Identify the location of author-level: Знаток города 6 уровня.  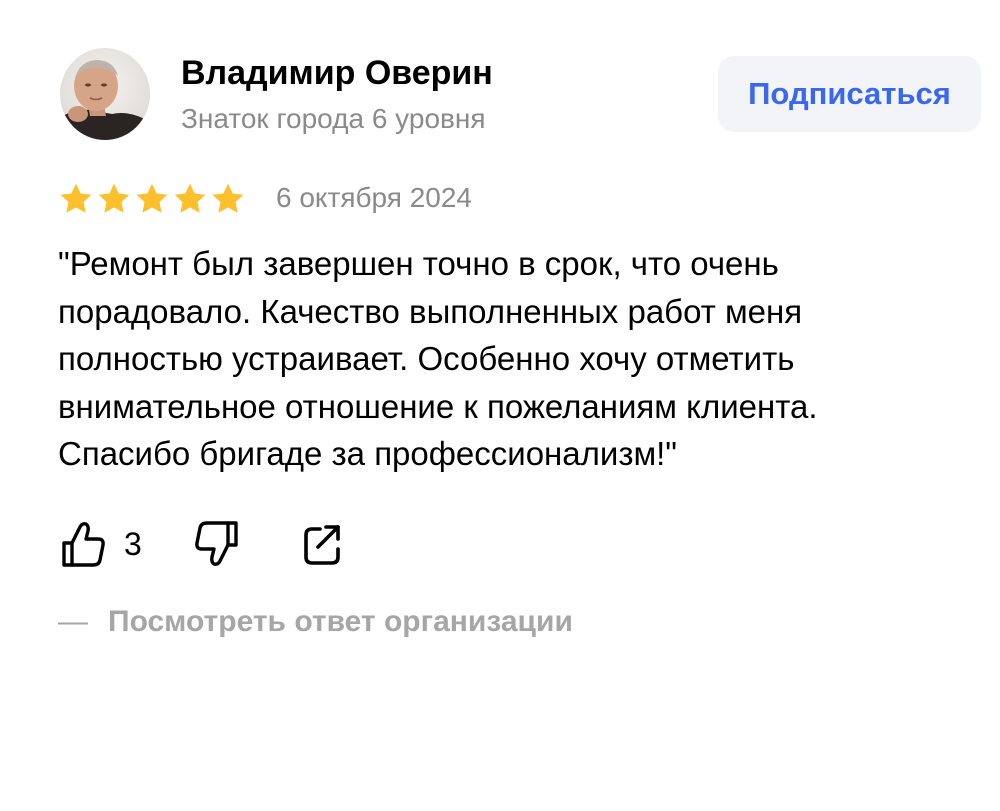
(333, 118).